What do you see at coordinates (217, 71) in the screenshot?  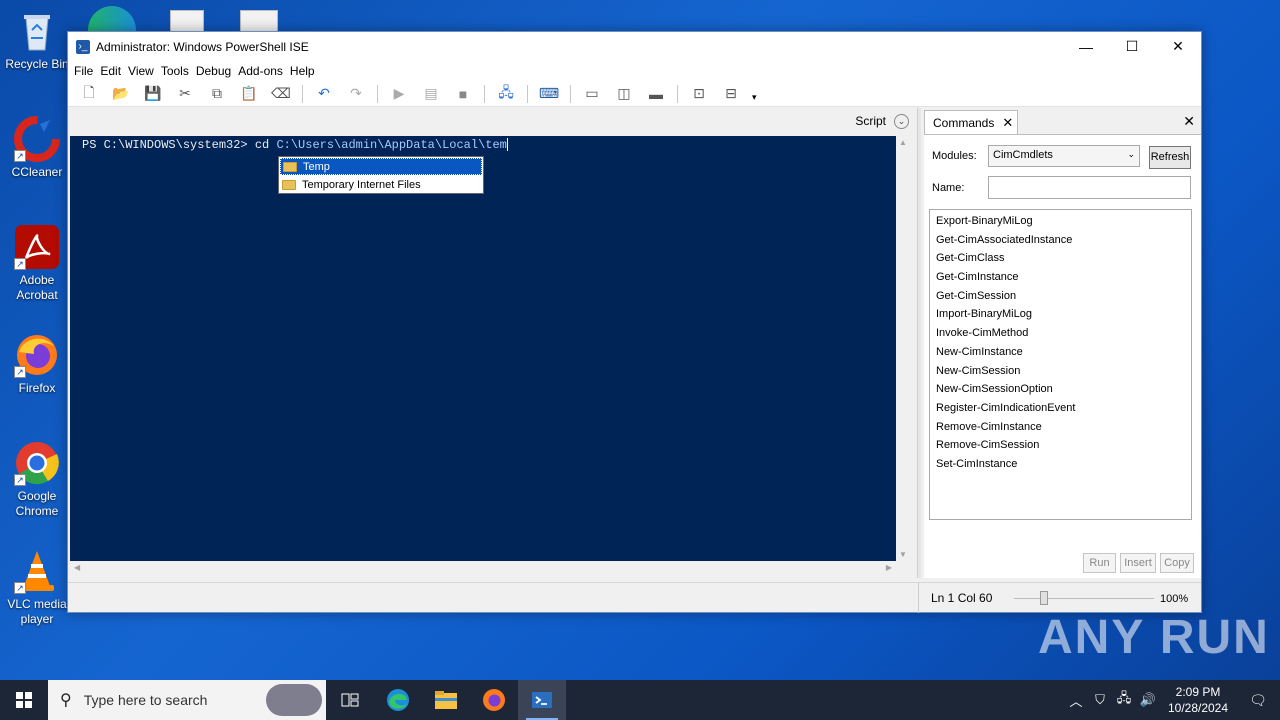 I see `menu-debug: Debug` at bounding box center [217, 71].